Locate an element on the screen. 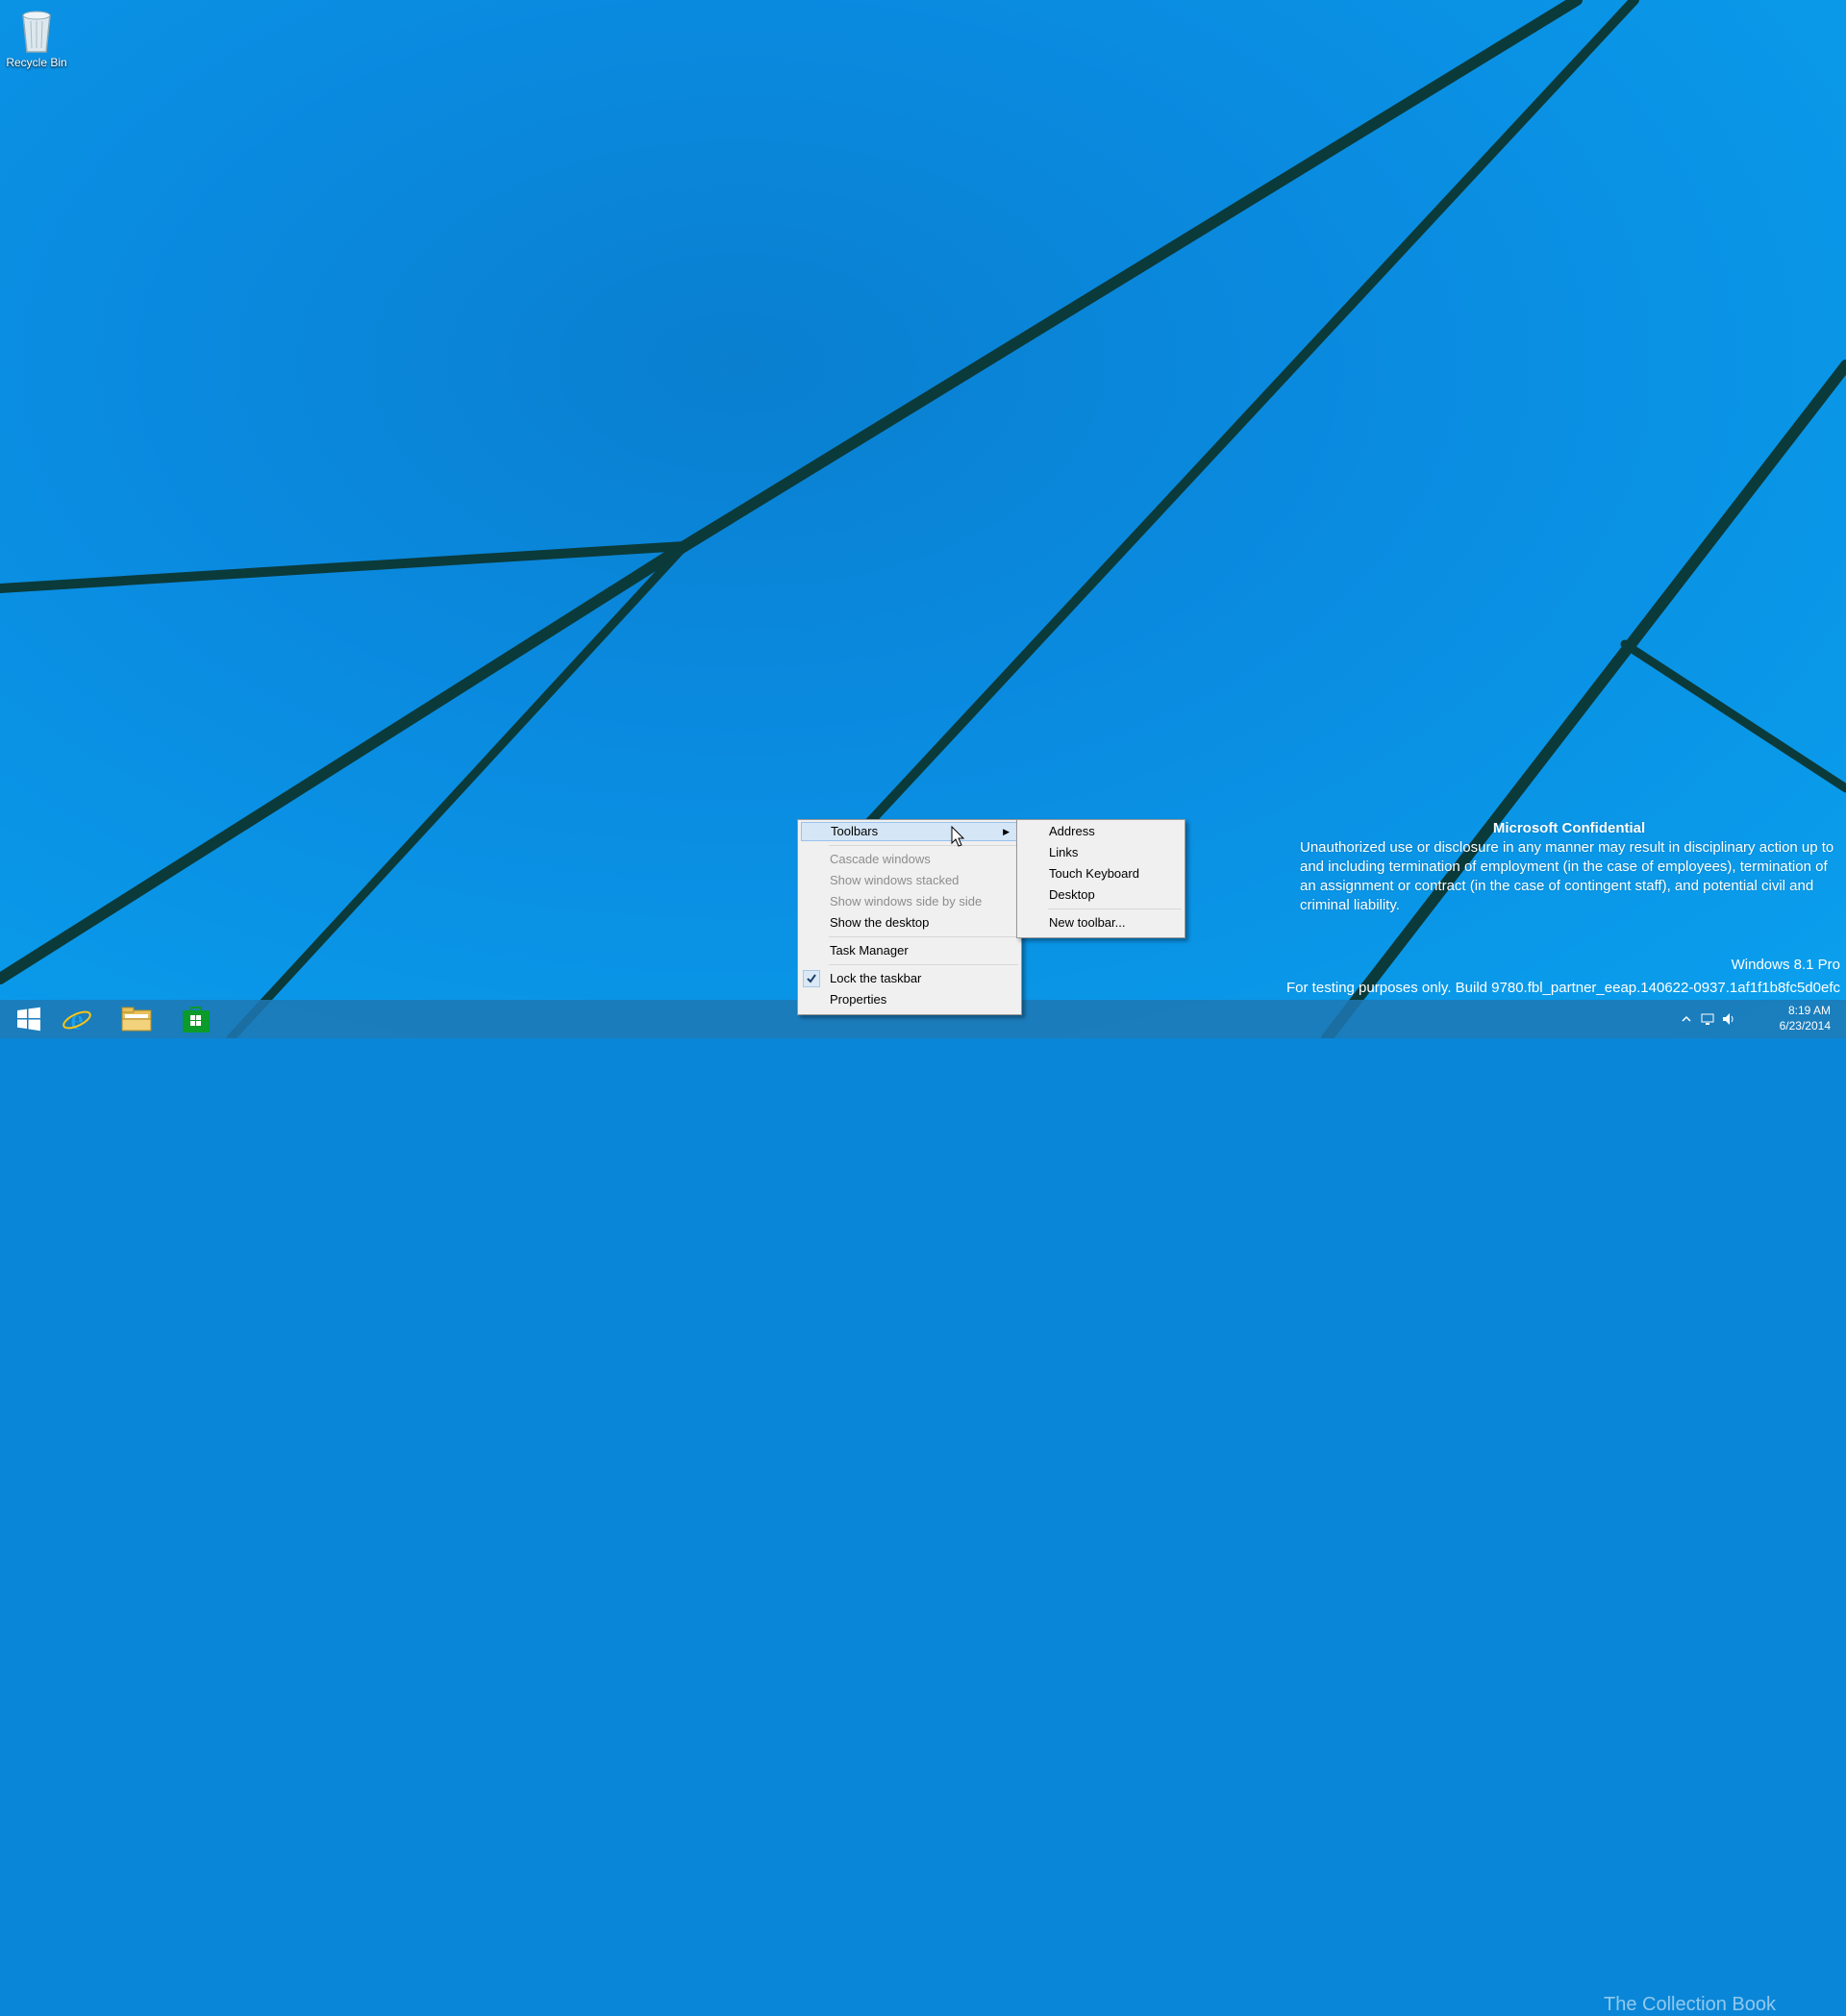 The height and width of the screenshot is (2016, 1846). watermark-title: Microsoft Confidential is located at coordinates (1569, 828).